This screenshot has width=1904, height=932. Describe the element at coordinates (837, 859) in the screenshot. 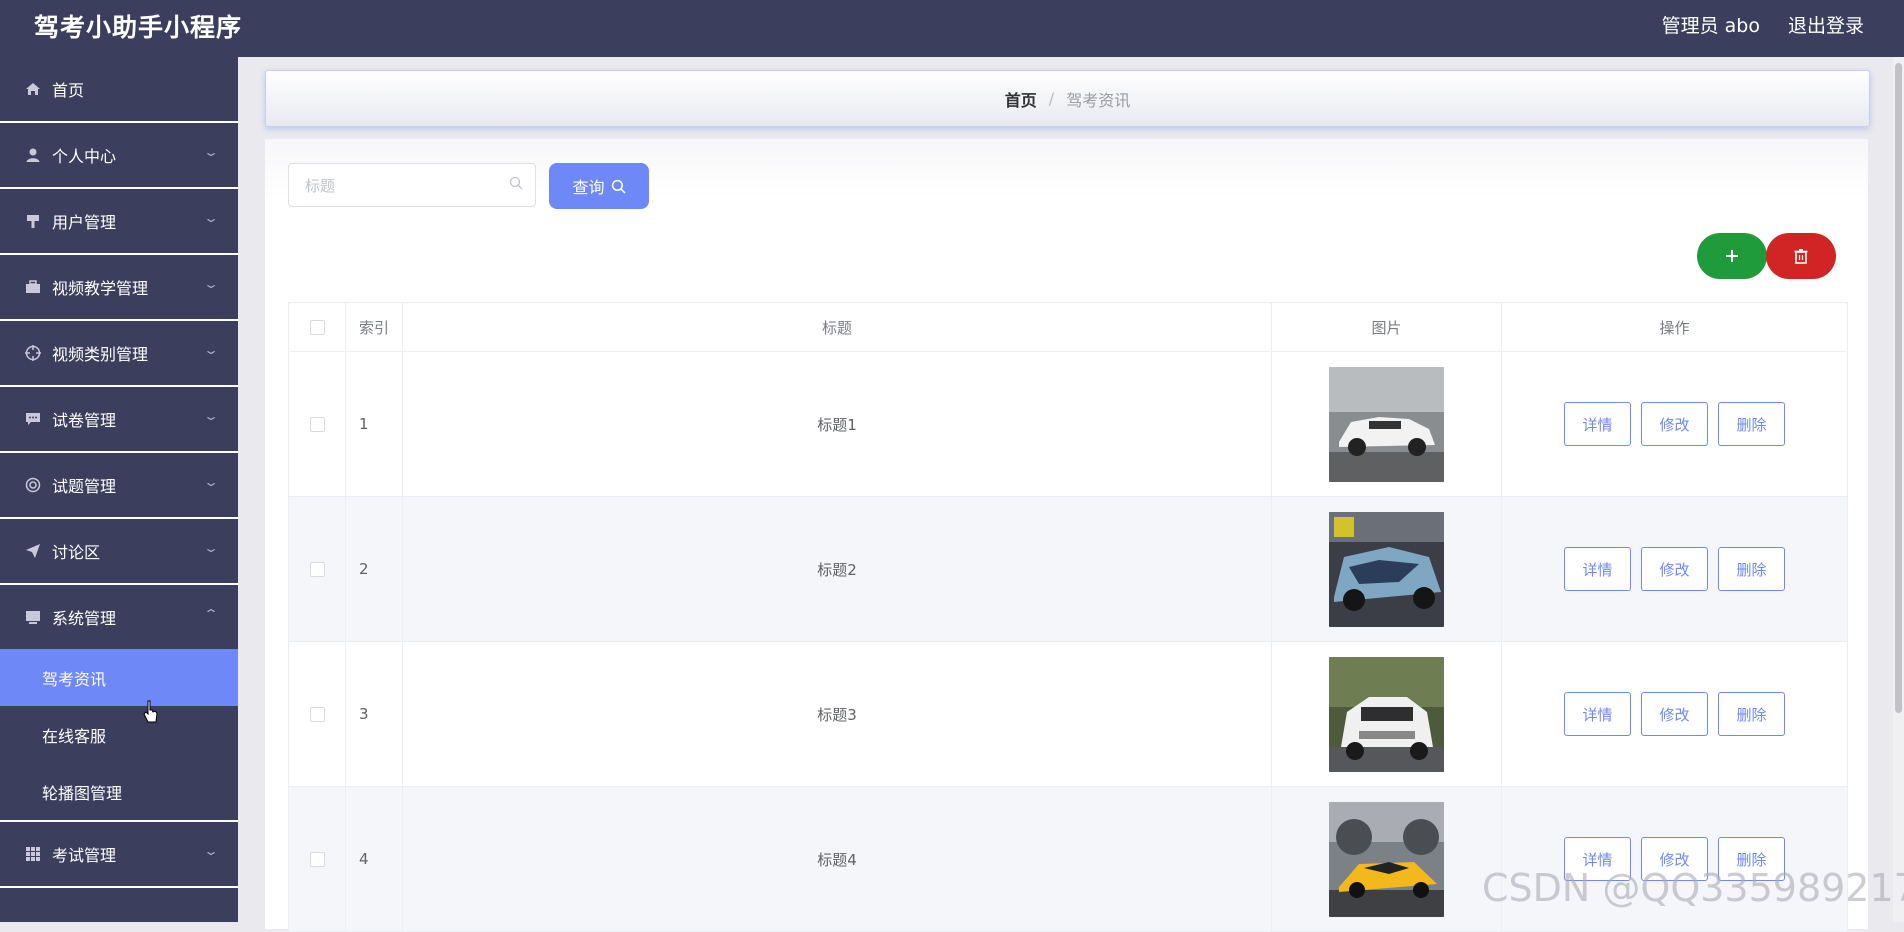

I see `row-title: 标题4` at that location.